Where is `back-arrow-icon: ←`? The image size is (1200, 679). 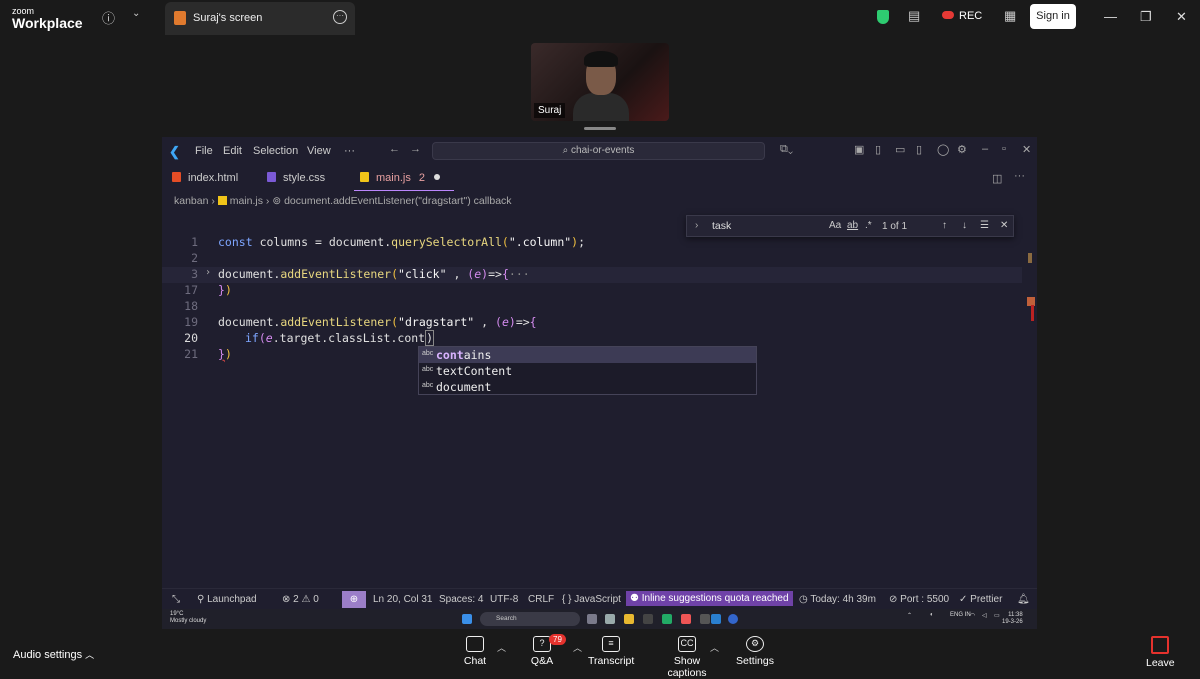 back-arrow-icon: ← is located at coordinates (394, 149).